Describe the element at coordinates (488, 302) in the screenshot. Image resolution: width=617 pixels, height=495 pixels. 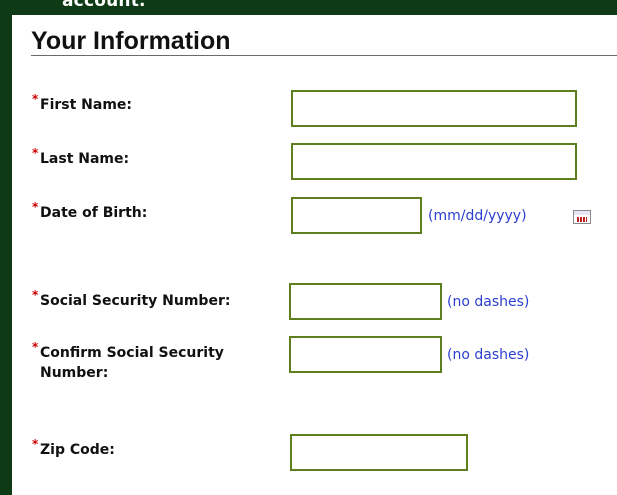
I see `ssn-hint: (no dashes)` at that location.